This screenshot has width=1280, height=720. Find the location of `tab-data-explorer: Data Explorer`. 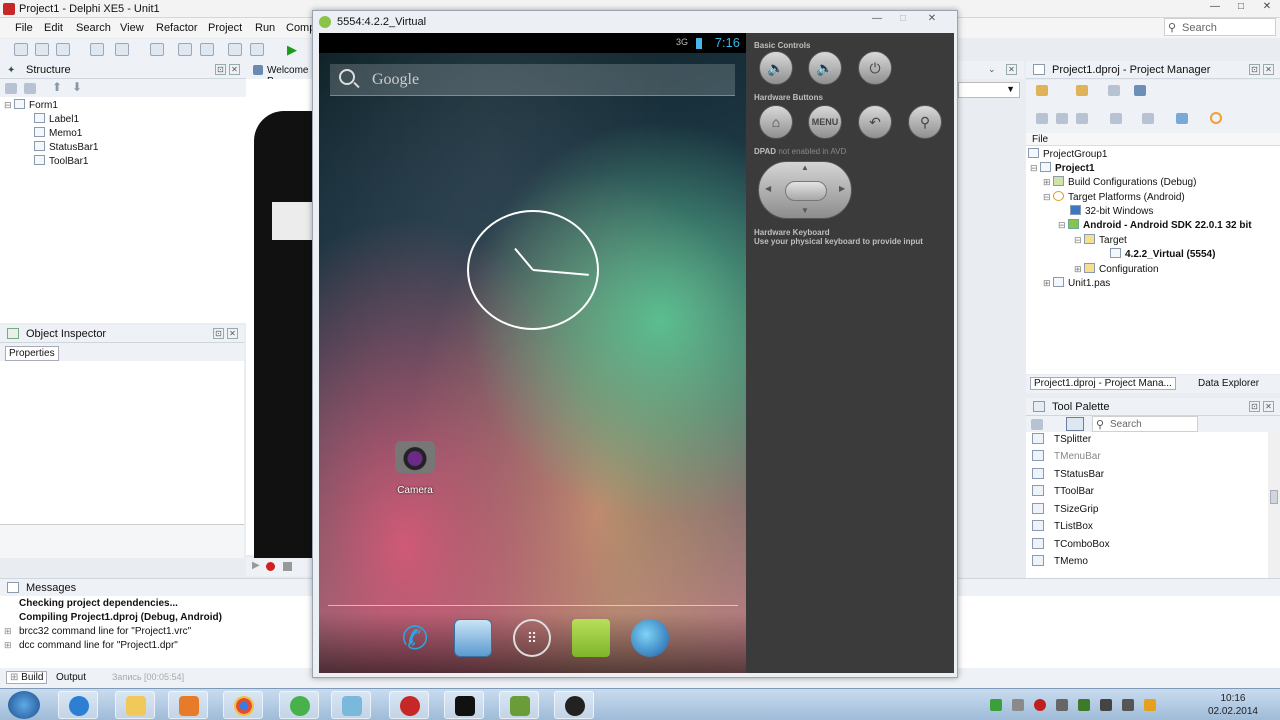

tab-data-explorer: Data Explorer is located at coordinates (1228, 383).